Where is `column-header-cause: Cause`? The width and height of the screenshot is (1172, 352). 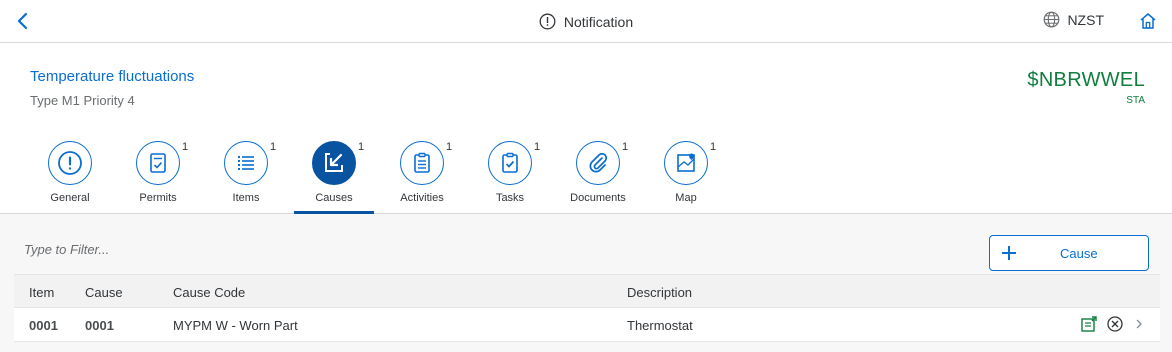 column-header-cause: Cause is located at coordinates (104, 292).